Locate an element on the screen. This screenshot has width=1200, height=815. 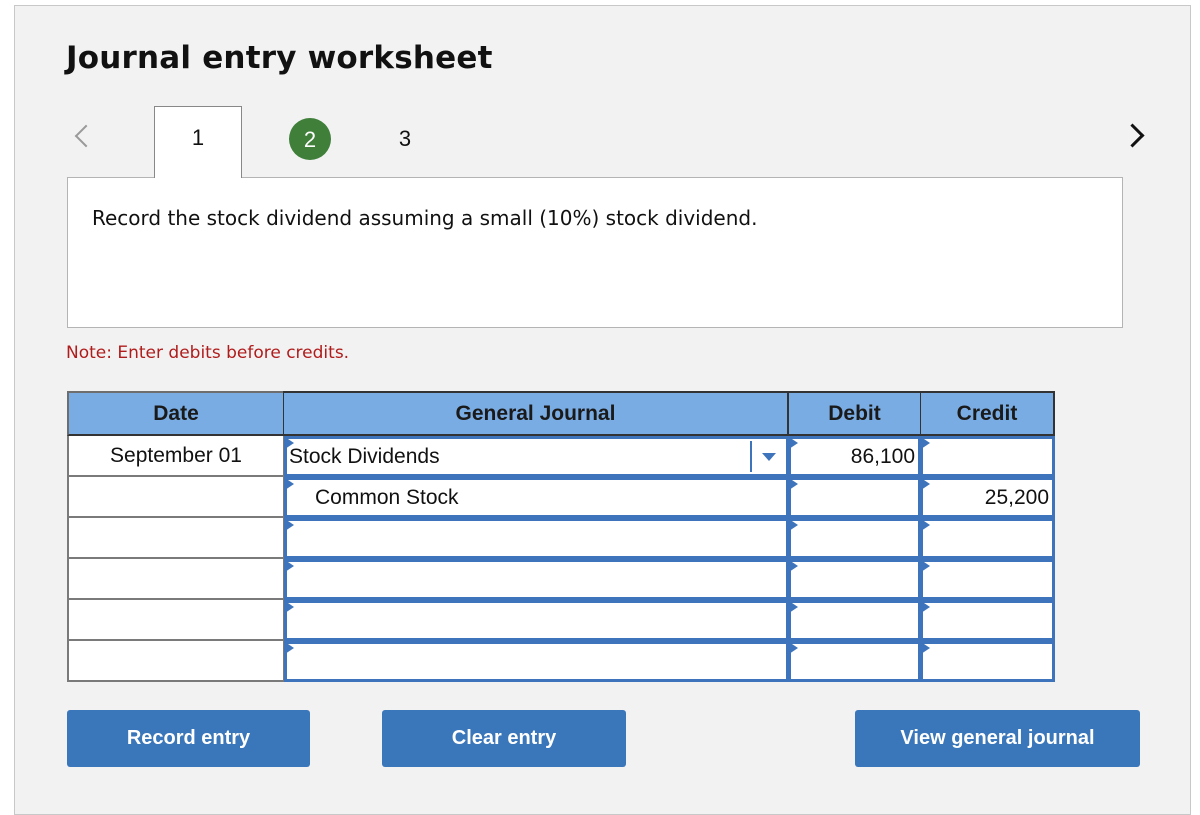
tab-1: 1 is located at coordinates (198, 142).